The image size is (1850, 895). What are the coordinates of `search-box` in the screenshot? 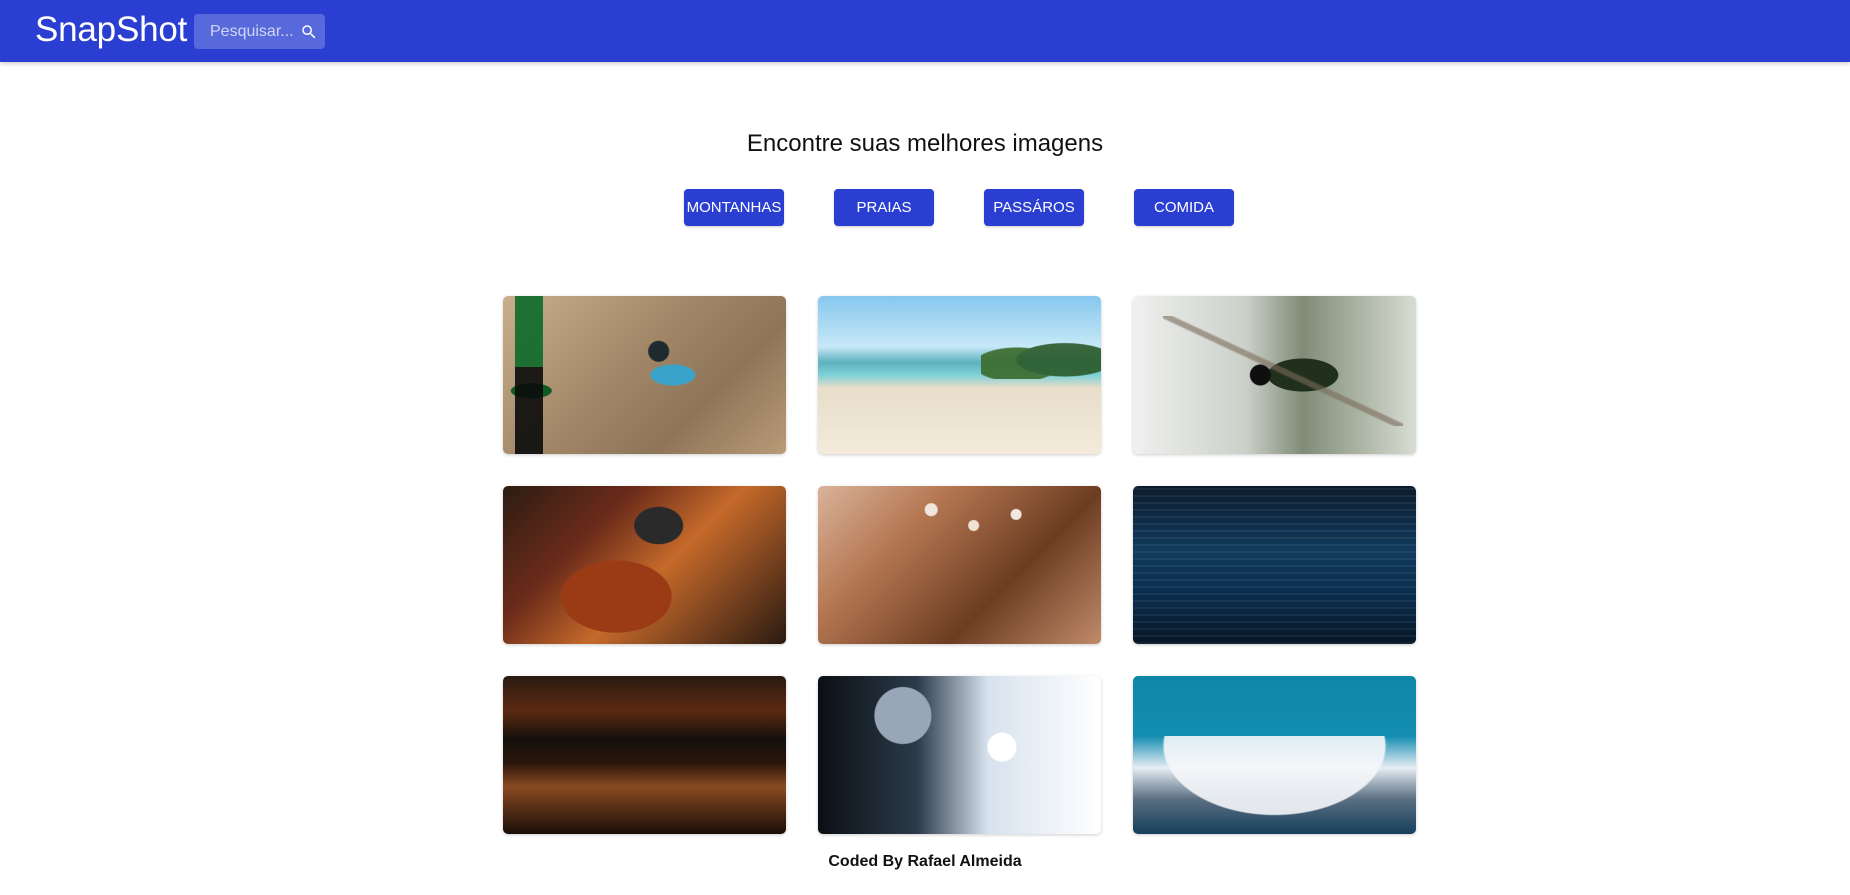 It's located at (259, 31).